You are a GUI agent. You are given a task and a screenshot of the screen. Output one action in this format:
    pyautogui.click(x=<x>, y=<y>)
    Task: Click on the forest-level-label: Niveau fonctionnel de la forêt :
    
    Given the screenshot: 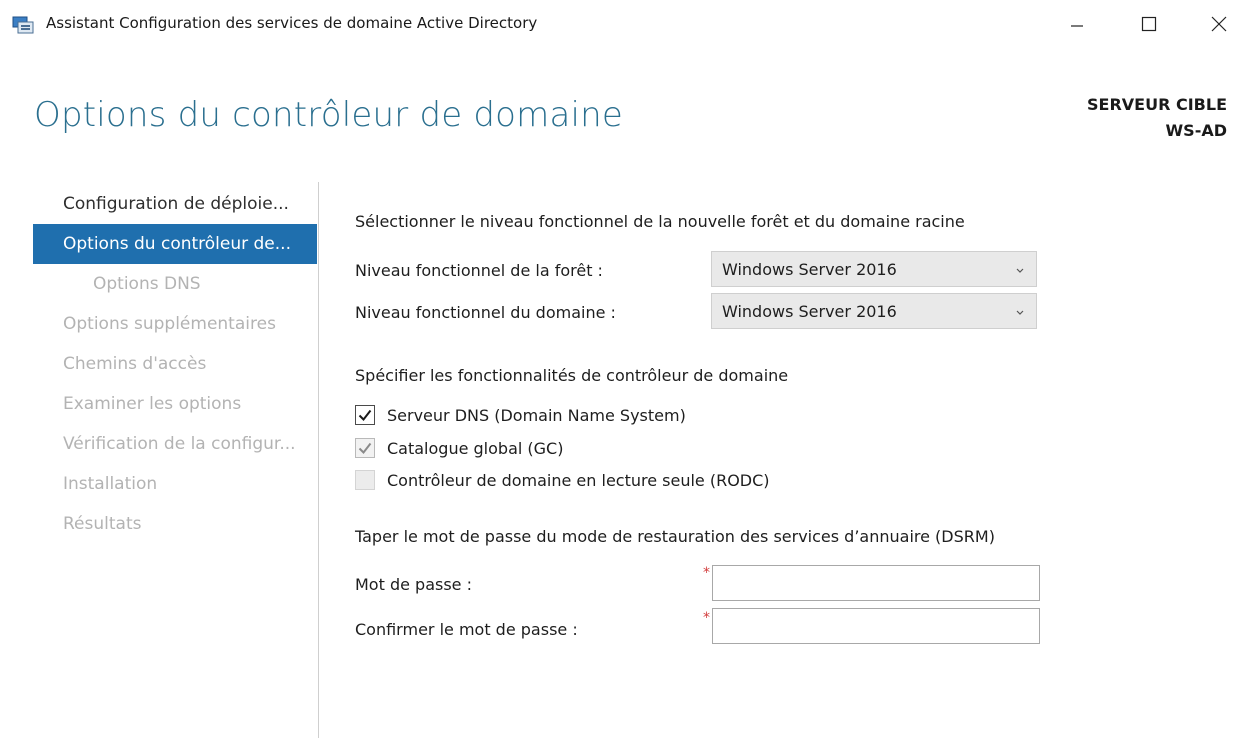 What is the action you would take?
    pyautogui.click(x=479, y=270)
    